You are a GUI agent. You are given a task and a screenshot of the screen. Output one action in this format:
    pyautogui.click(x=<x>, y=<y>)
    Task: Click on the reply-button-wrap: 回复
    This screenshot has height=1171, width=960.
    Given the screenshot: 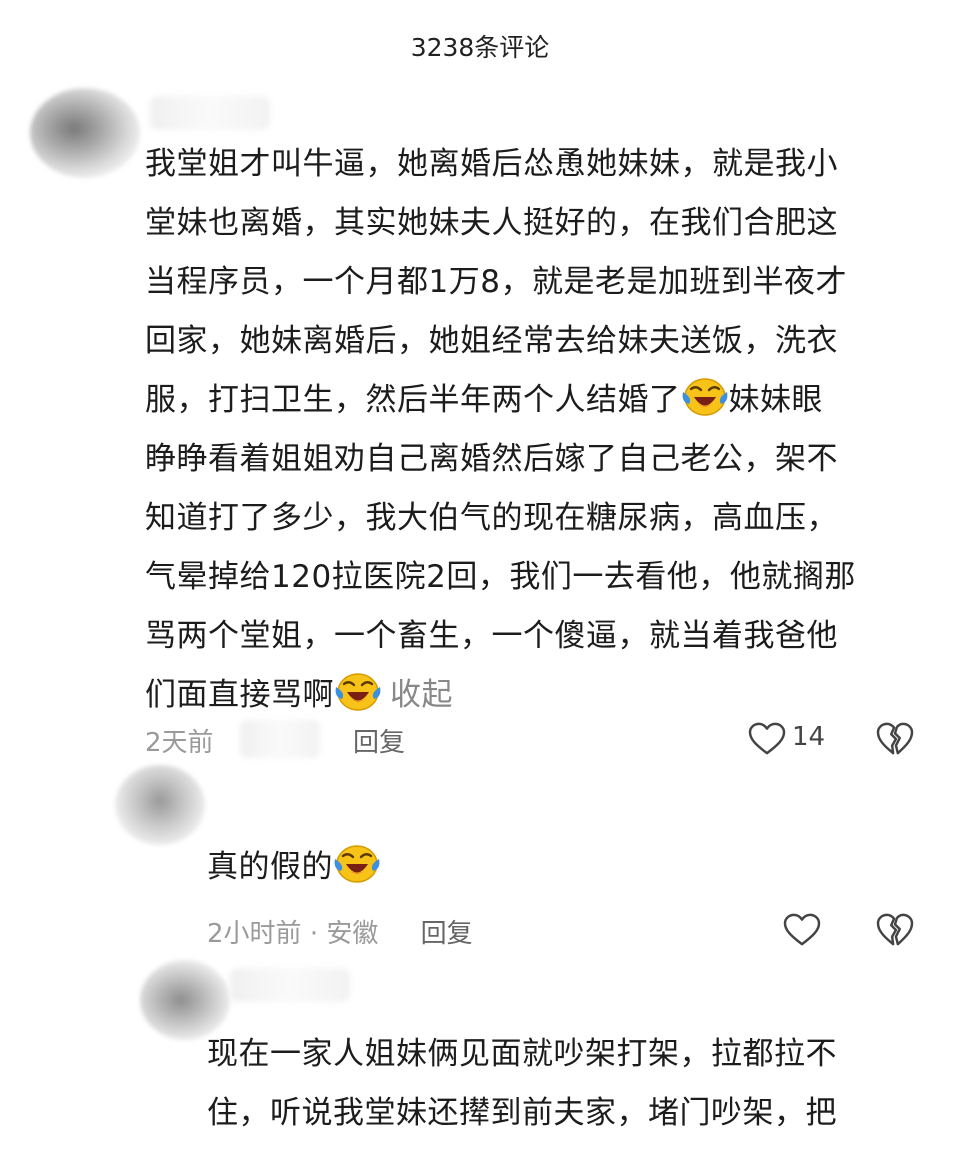 What is the action you would take?
    pyautogui.click(x=379, y=740)
    